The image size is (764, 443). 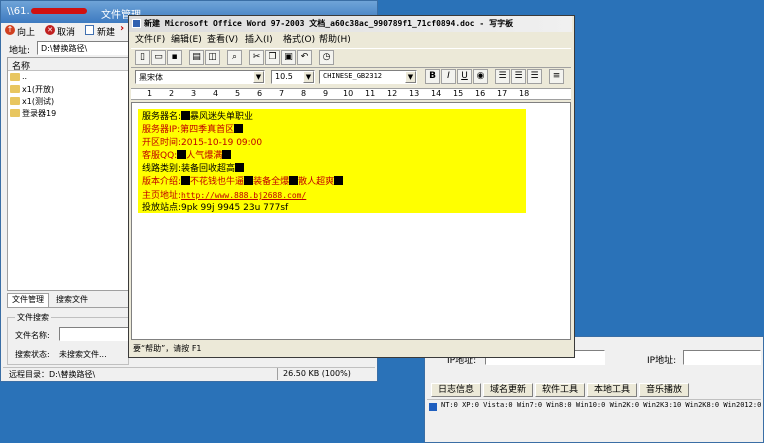 I want to click on list-item-label: 登录器19, so click(x=39, y=113).